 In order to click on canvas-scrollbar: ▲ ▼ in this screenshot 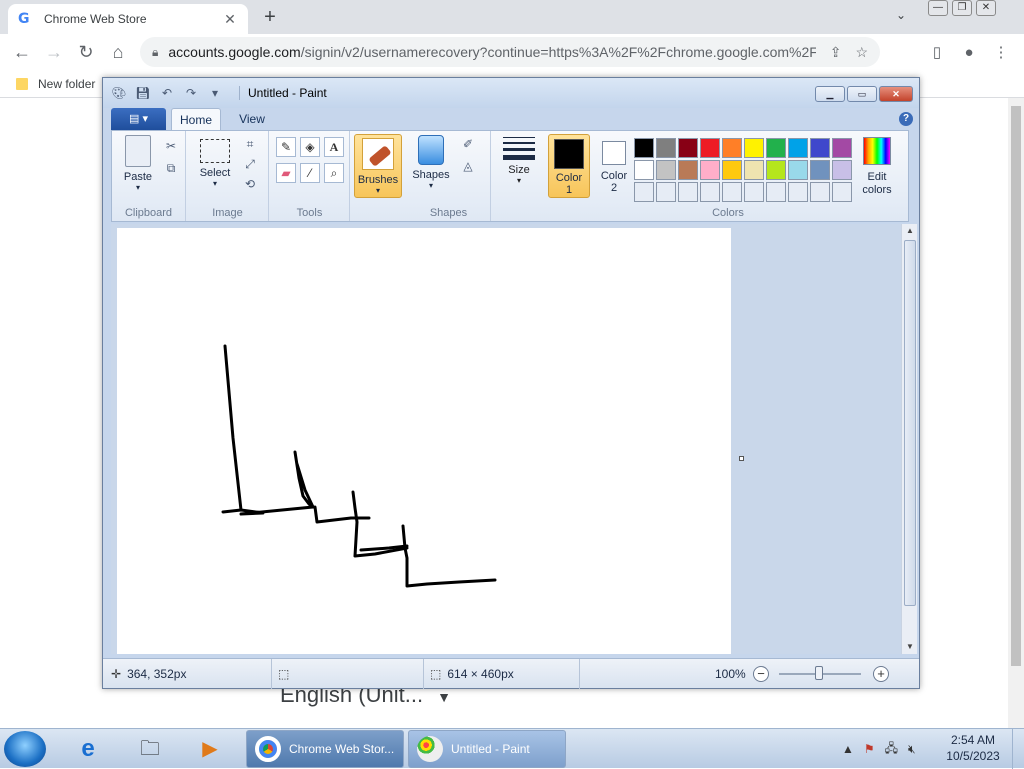, I will do `click(909, 439)`.